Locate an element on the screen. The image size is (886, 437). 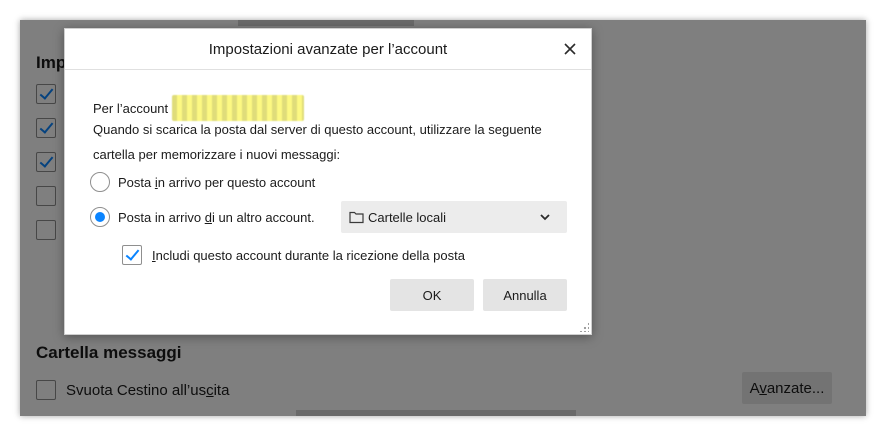
resize-grip is located at coordinates (584, 327).